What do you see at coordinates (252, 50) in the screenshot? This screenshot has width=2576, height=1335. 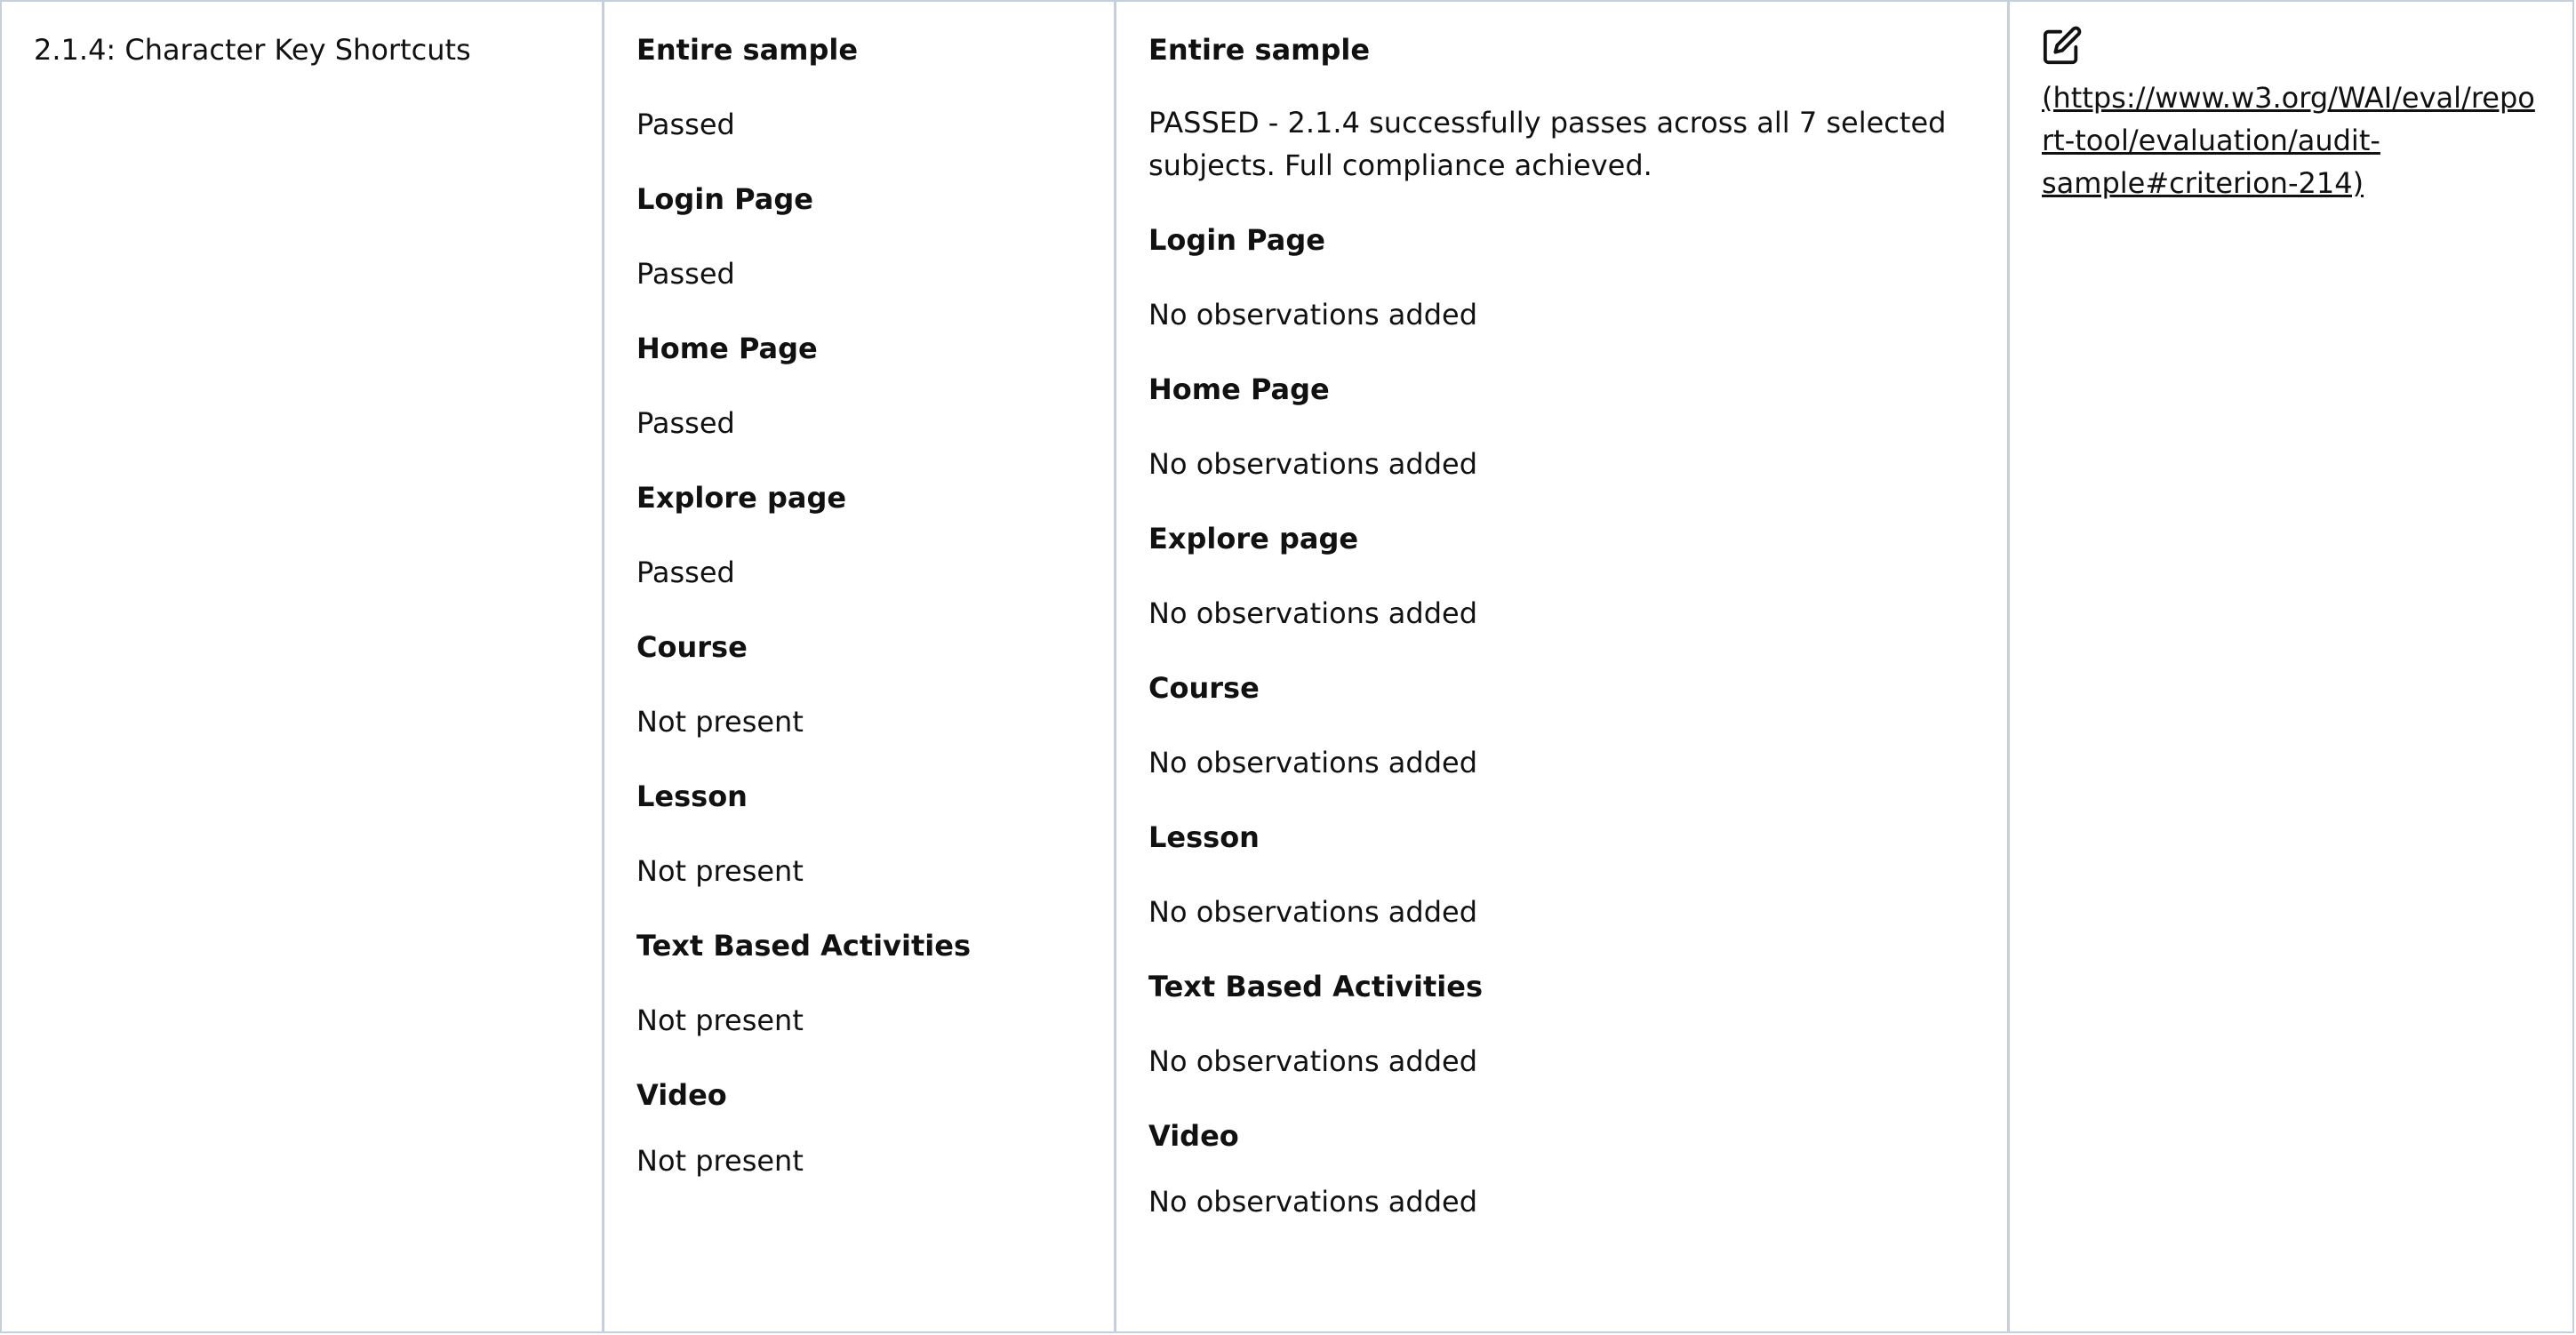 I see `criterion-label: 2.1.4: Character Key Shortcuts` at bounding box center [252, 50].